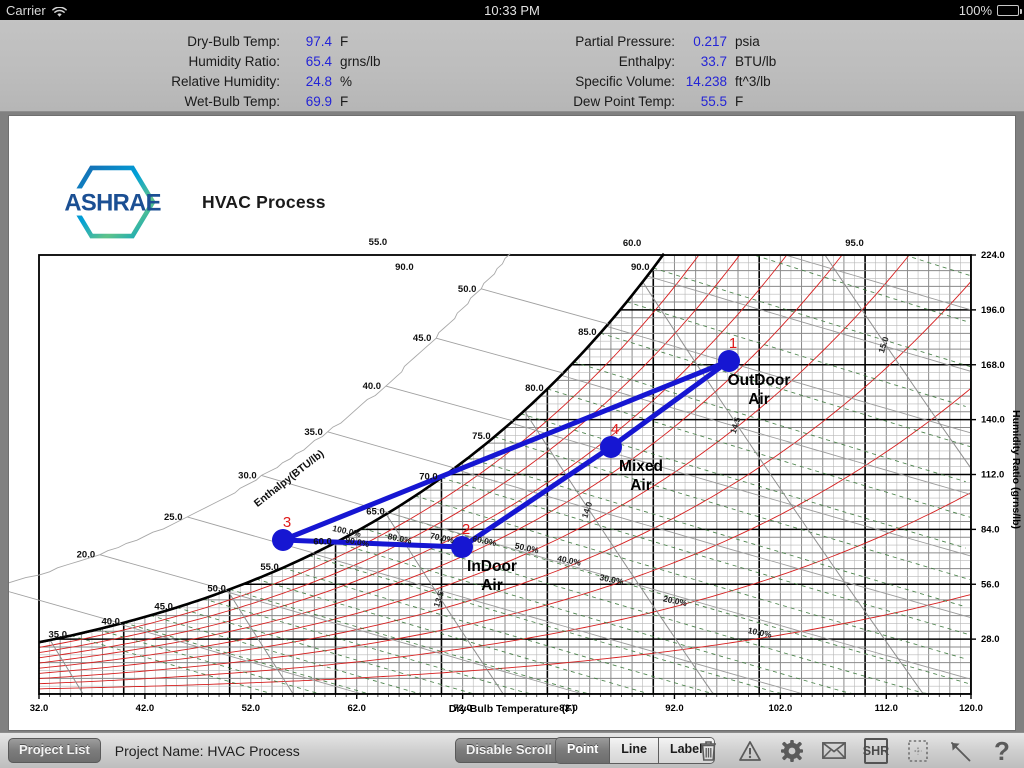  I want to click on svg-text: 80.0, so click(534, 388).